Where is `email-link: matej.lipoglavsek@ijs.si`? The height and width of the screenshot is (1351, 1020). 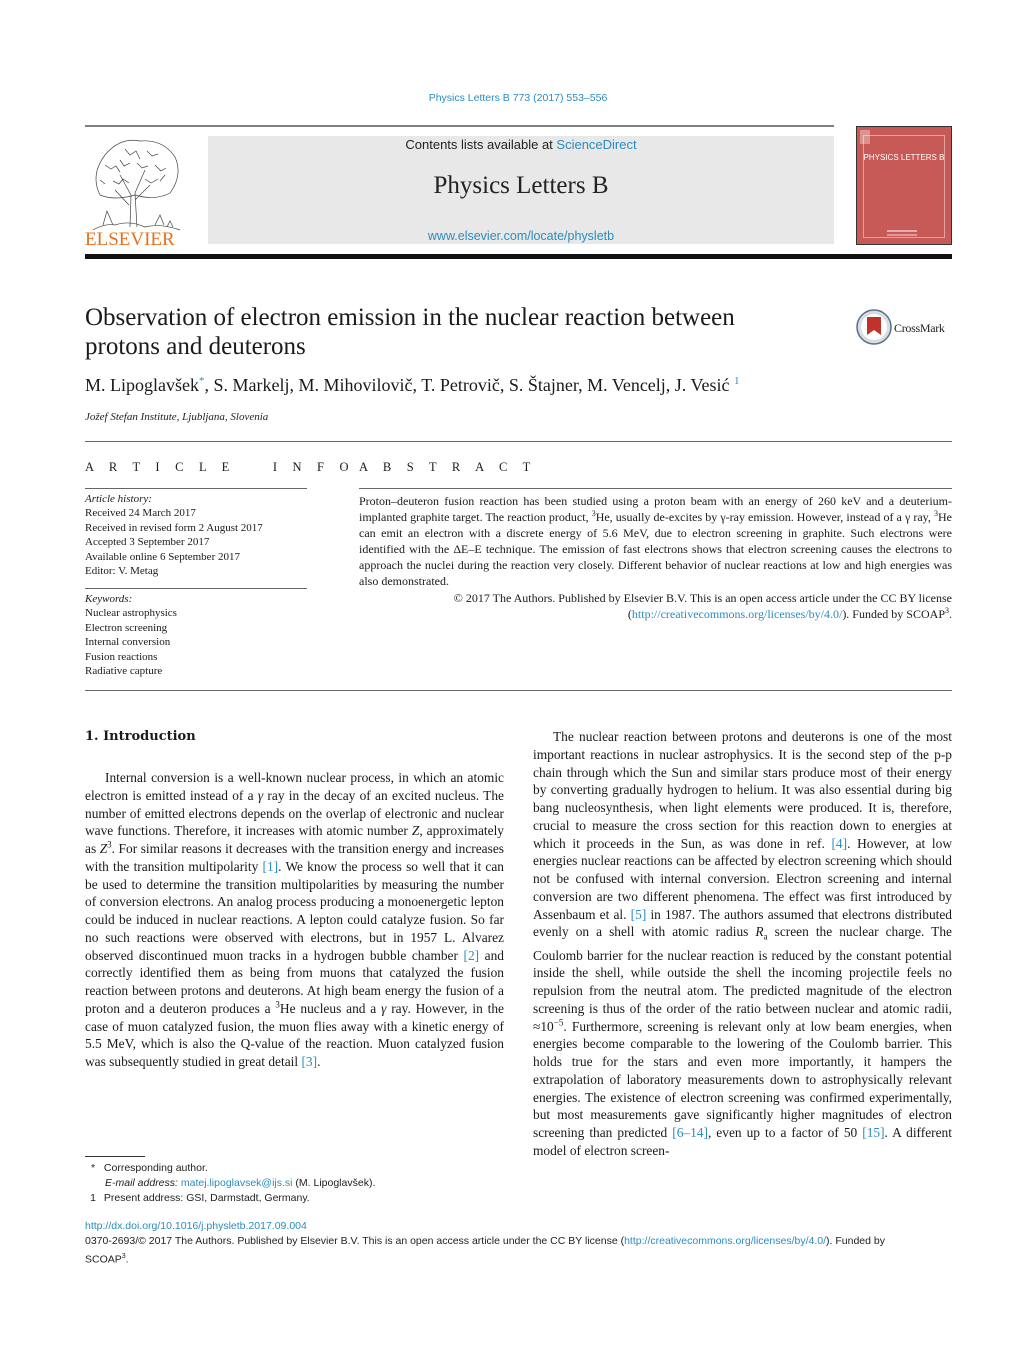
email-link: matej.lipoglavsek@ijs.si is located at coordinates (237, 1183).